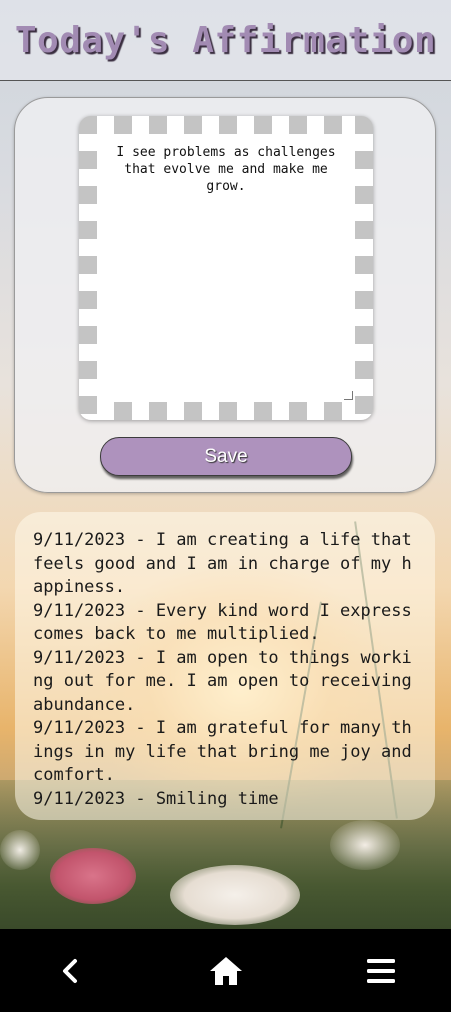  I want to click on chevron-left-icon, so click(70, 970).